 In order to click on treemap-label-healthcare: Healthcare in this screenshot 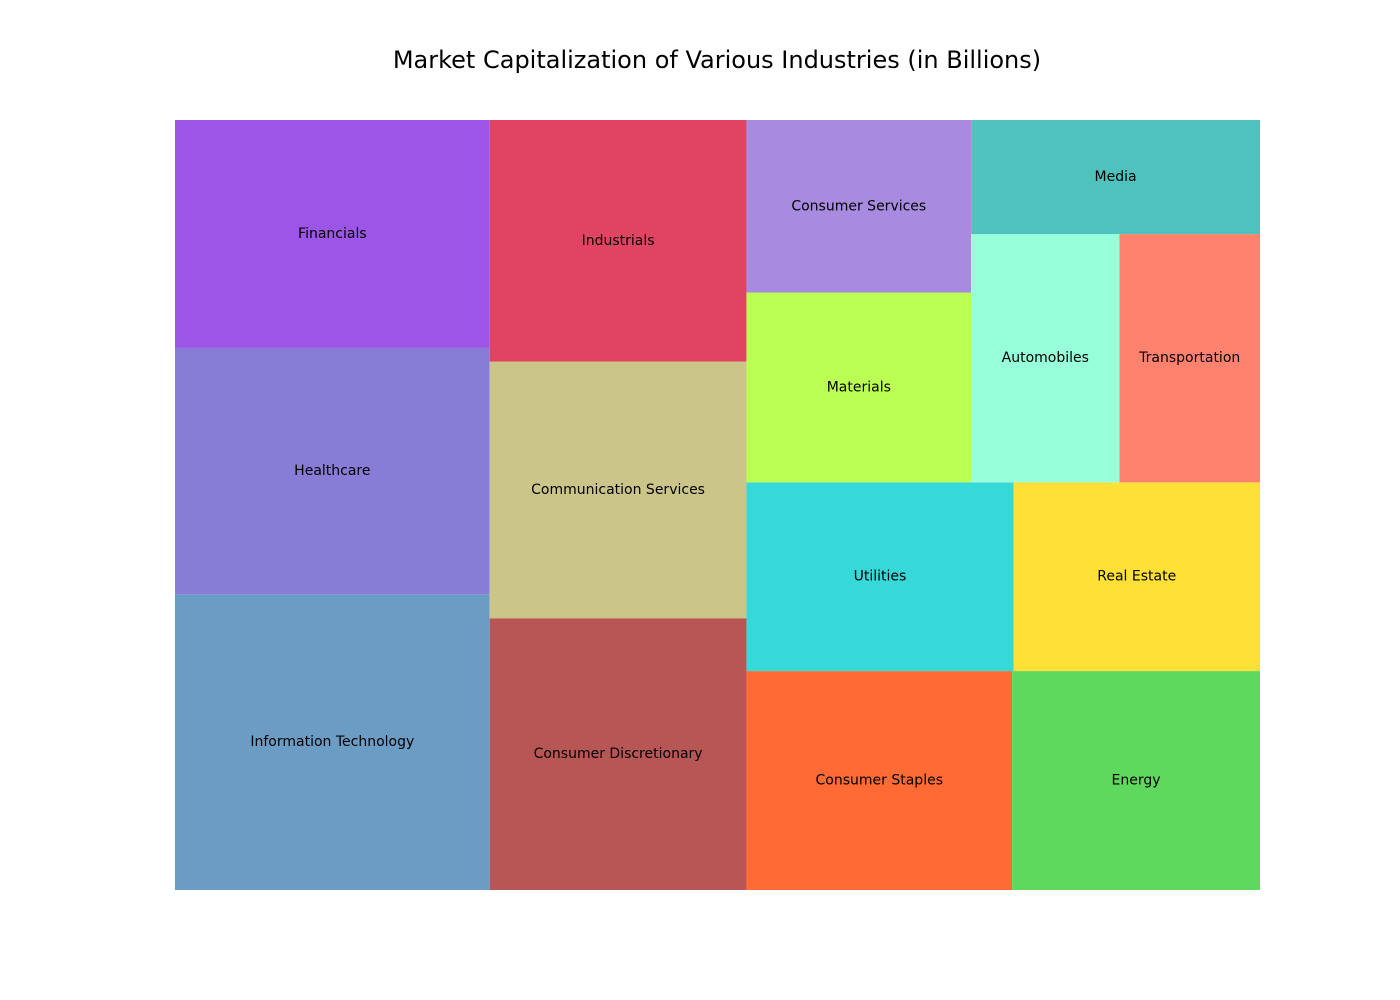, I will do `click(332, 471)`.